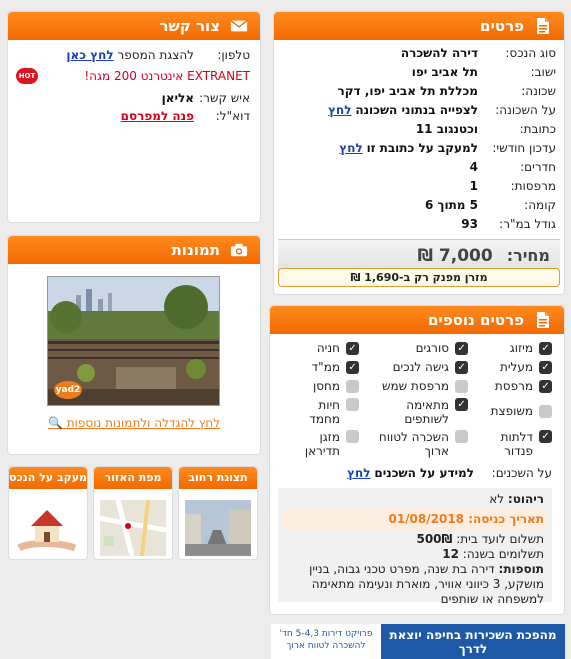 The image size is (571, 659). I want to click on feature-pandor-doors: ✓ דלתות פנדור, so click(512, 444).